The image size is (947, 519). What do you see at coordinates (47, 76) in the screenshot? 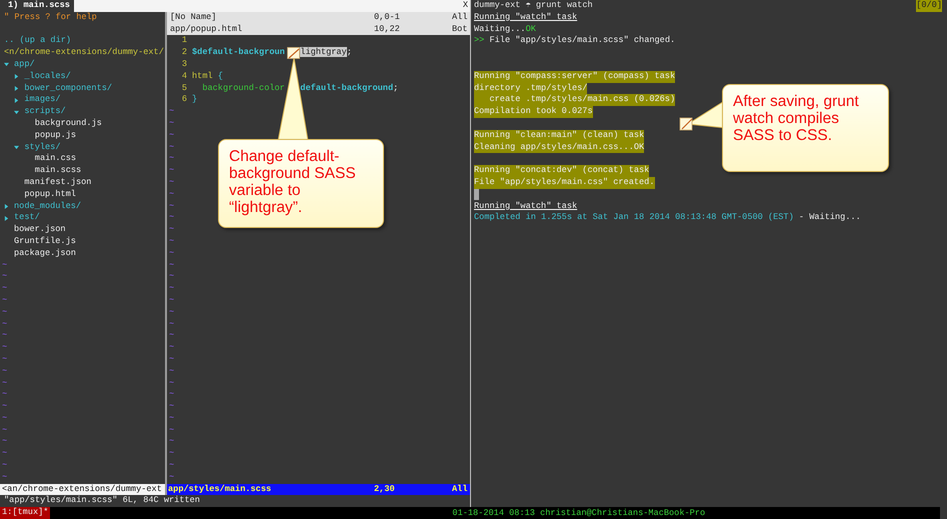
I see `folder-item: _locales/` at bounding box center [47, 76].